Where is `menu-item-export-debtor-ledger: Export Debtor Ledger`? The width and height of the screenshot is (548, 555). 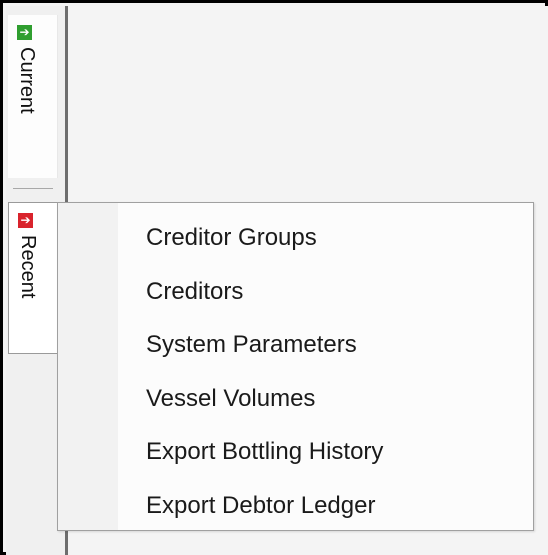 menu-item-export-debtor-ledger: Export Debtor Ledger is located at coordinates (323, 506).